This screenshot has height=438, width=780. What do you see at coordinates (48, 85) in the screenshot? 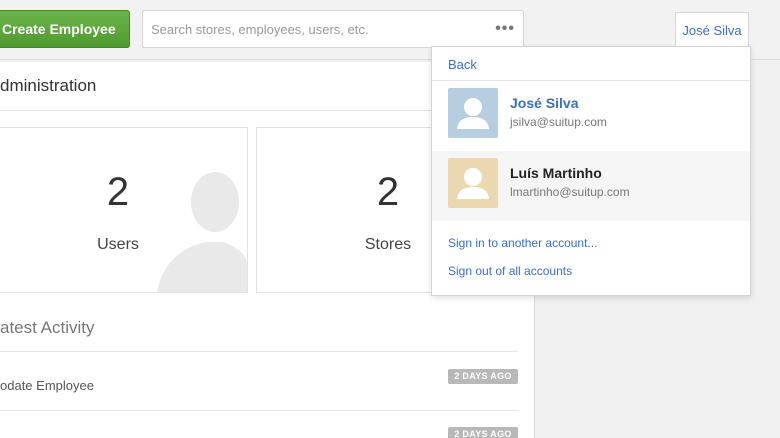
I see `page-title: dministration` at bounding box center [48, 85].